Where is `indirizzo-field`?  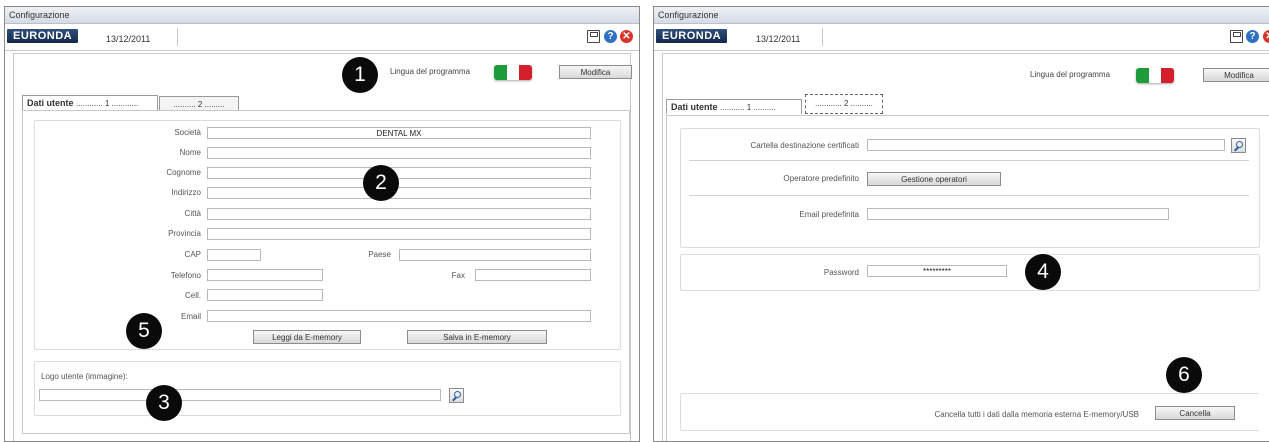
indirizzo-field is located at coordinates (399, 193).